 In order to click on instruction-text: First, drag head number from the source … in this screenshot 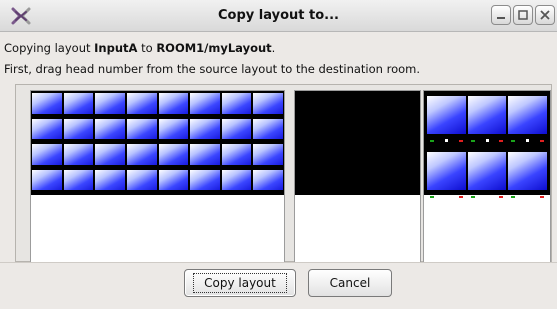, I will do `click(212, 69)`.